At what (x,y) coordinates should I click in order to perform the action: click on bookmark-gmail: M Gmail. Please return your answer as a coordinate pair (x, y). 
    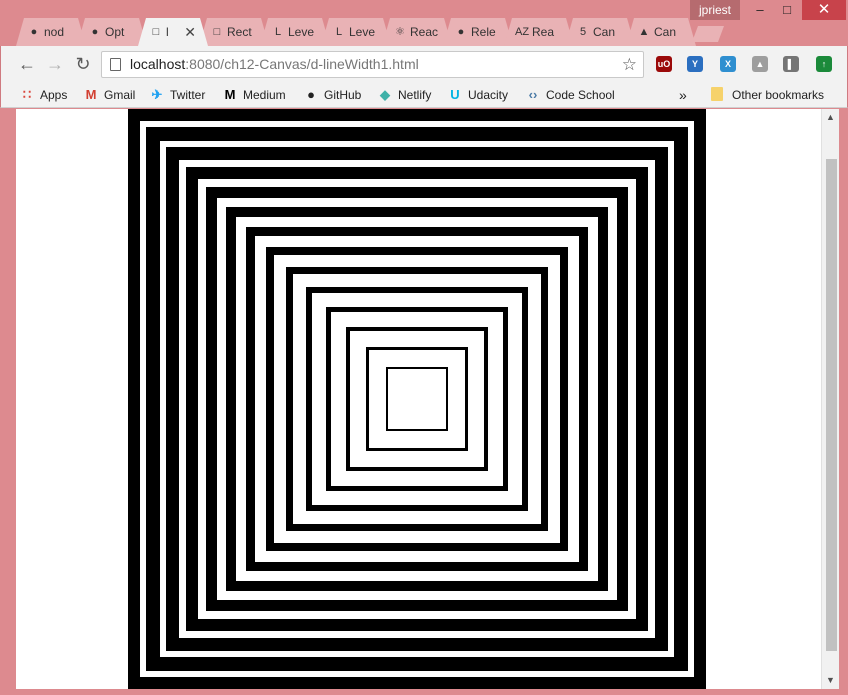
    Looking at the image, I should click on (109, 95).